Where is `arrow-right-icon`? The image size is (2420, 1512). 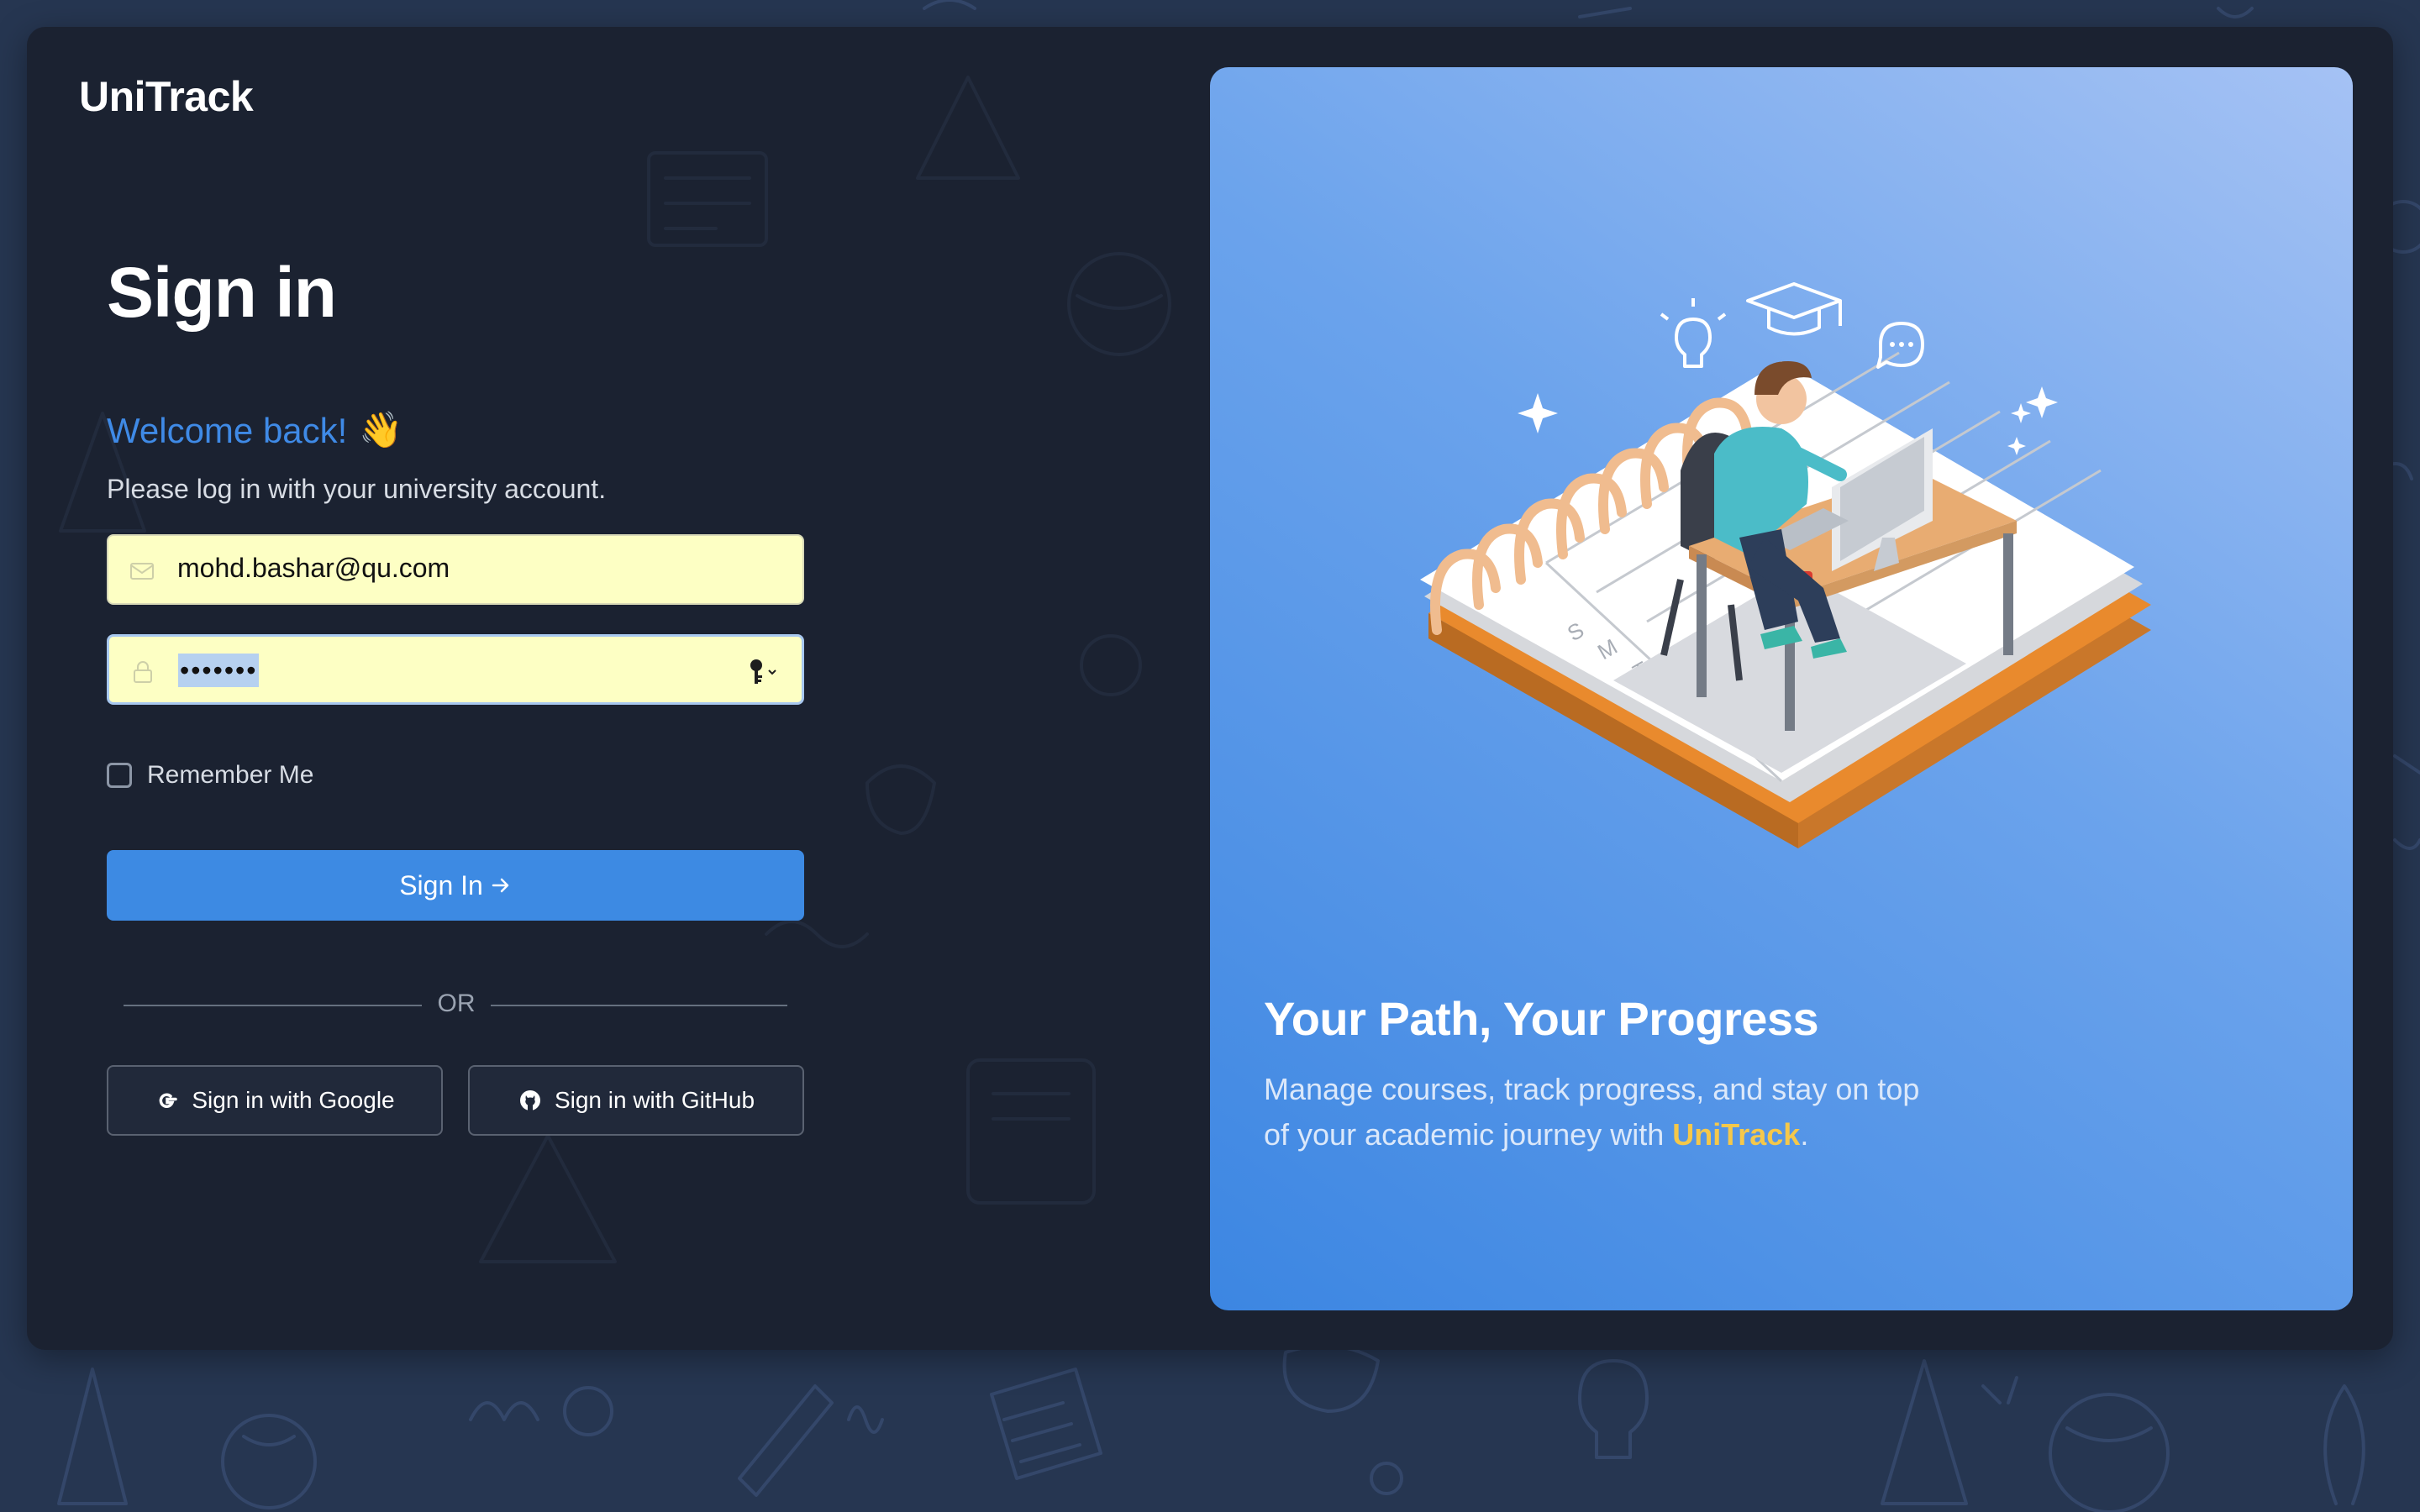
arrow-right-icon is located at coordinates (500, 885).